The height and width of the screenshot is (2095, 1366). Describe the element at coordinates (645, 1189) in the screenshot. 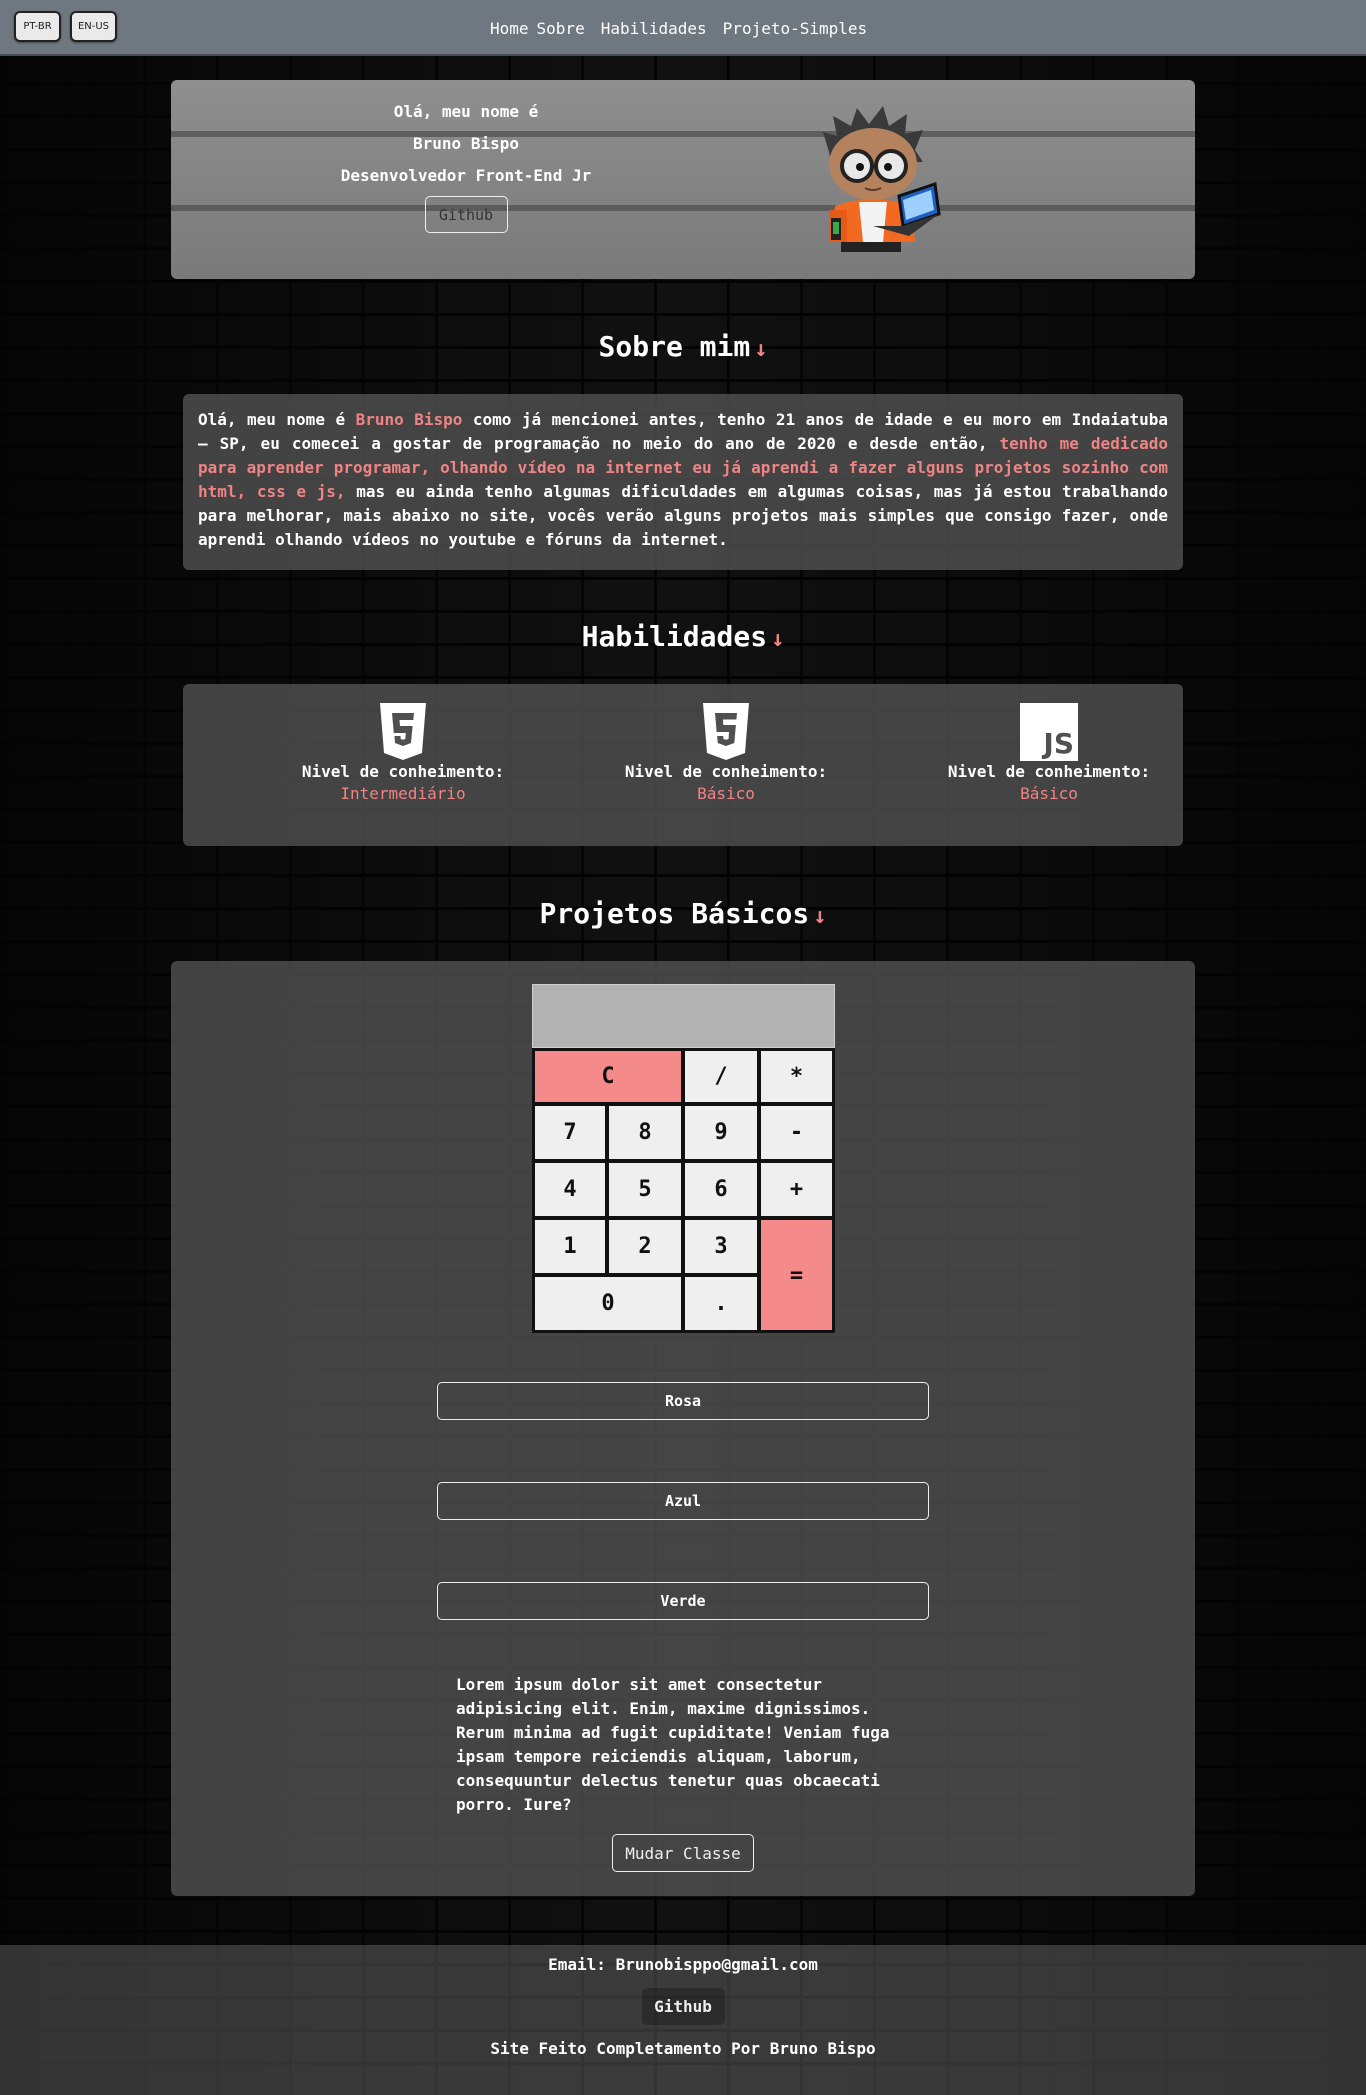

I see `calc-key-5: 5` at that location.